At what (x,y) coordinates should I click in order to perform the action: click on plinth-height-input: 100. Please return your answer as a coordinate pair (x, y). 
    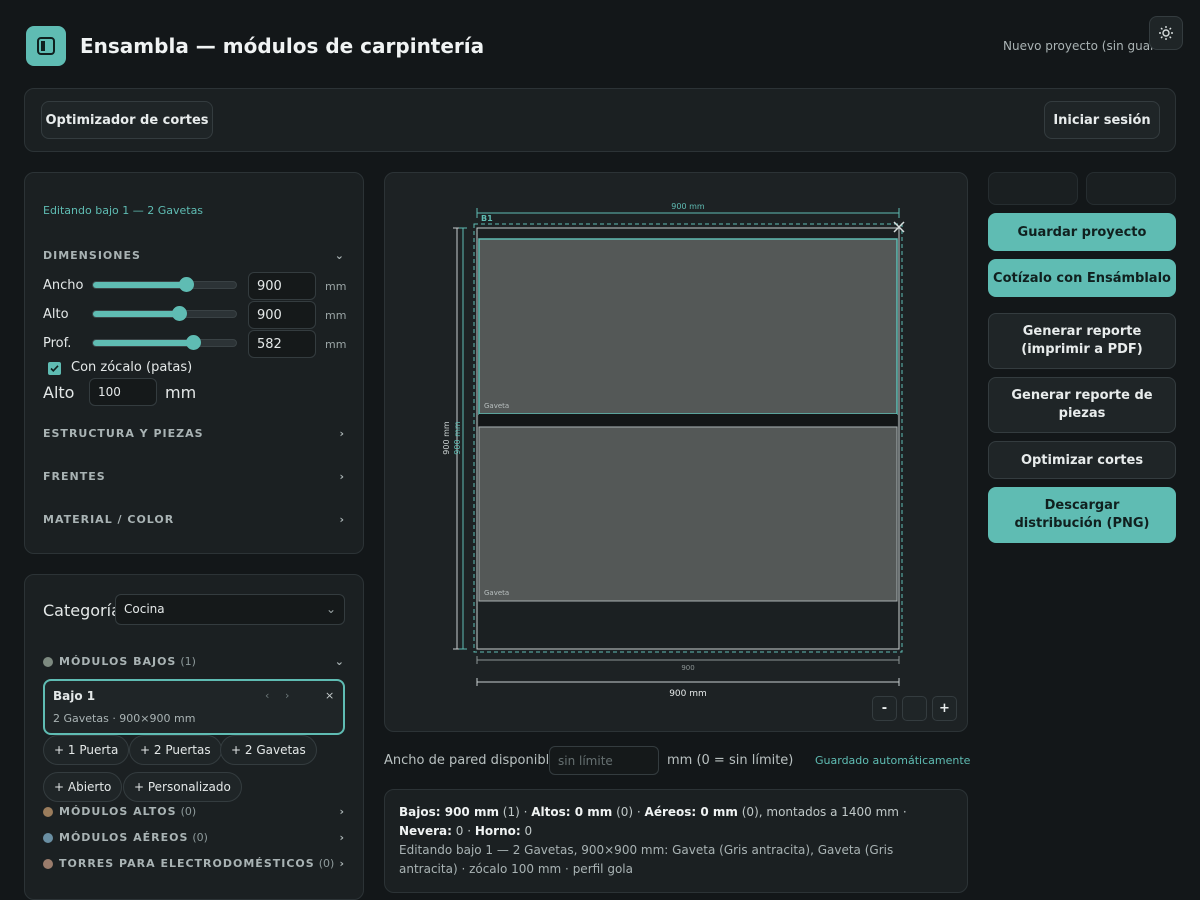
    Looking at the image, I should click on (123, 392).